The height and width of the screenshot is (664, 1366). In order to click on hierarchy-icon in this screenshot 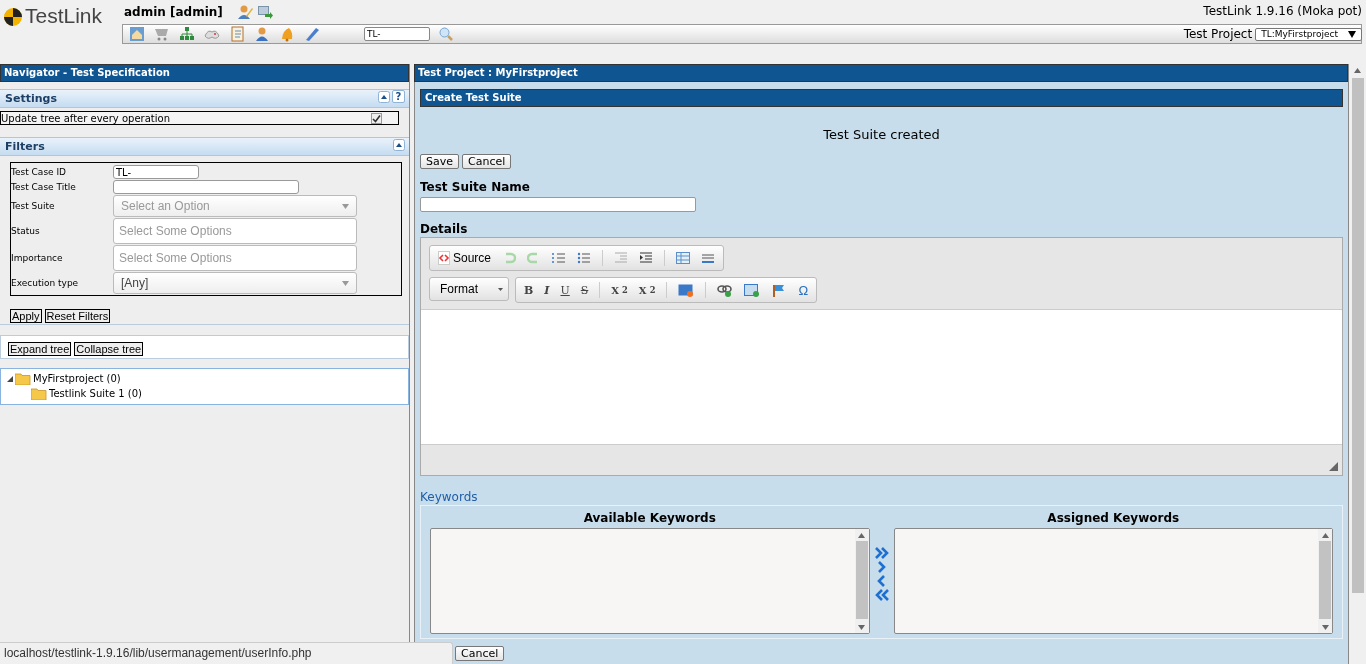, I will do `click(187, 34)`.